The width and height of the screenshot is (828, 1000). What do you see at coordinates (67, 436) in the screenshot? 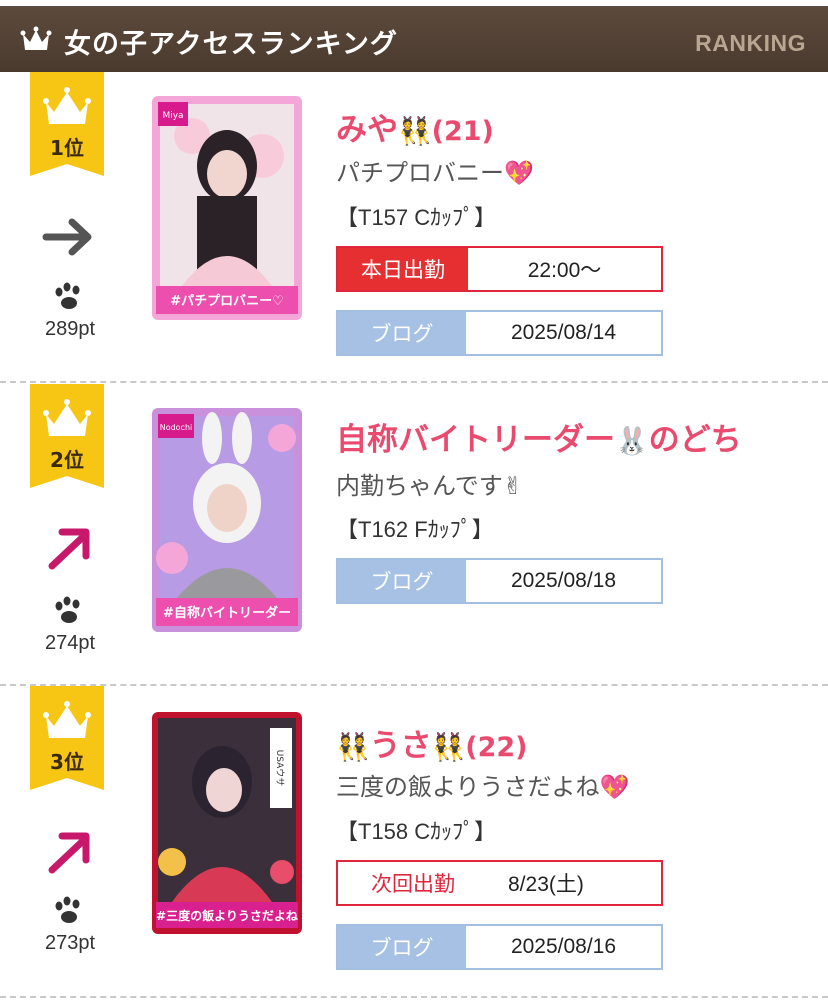
I see `rank-badge: 2位` at bounding box center [67, 436].